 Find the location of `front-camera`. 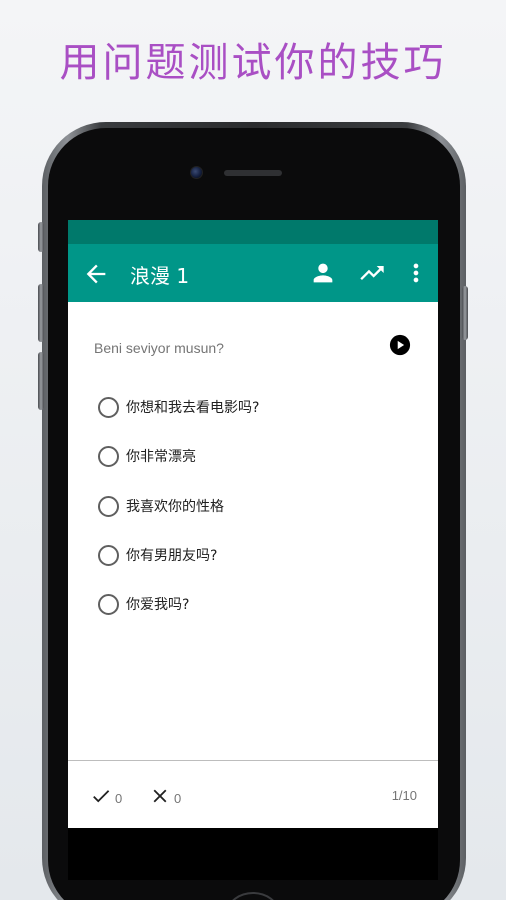

front-camera is located at coordinates (196, 172).